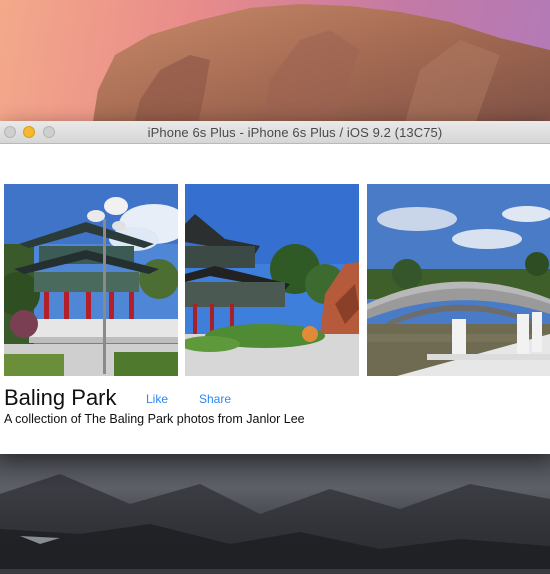 The width and height of the screenshot is (550, 574). I want to click on photo-arched-bridge, so click(458, 280).